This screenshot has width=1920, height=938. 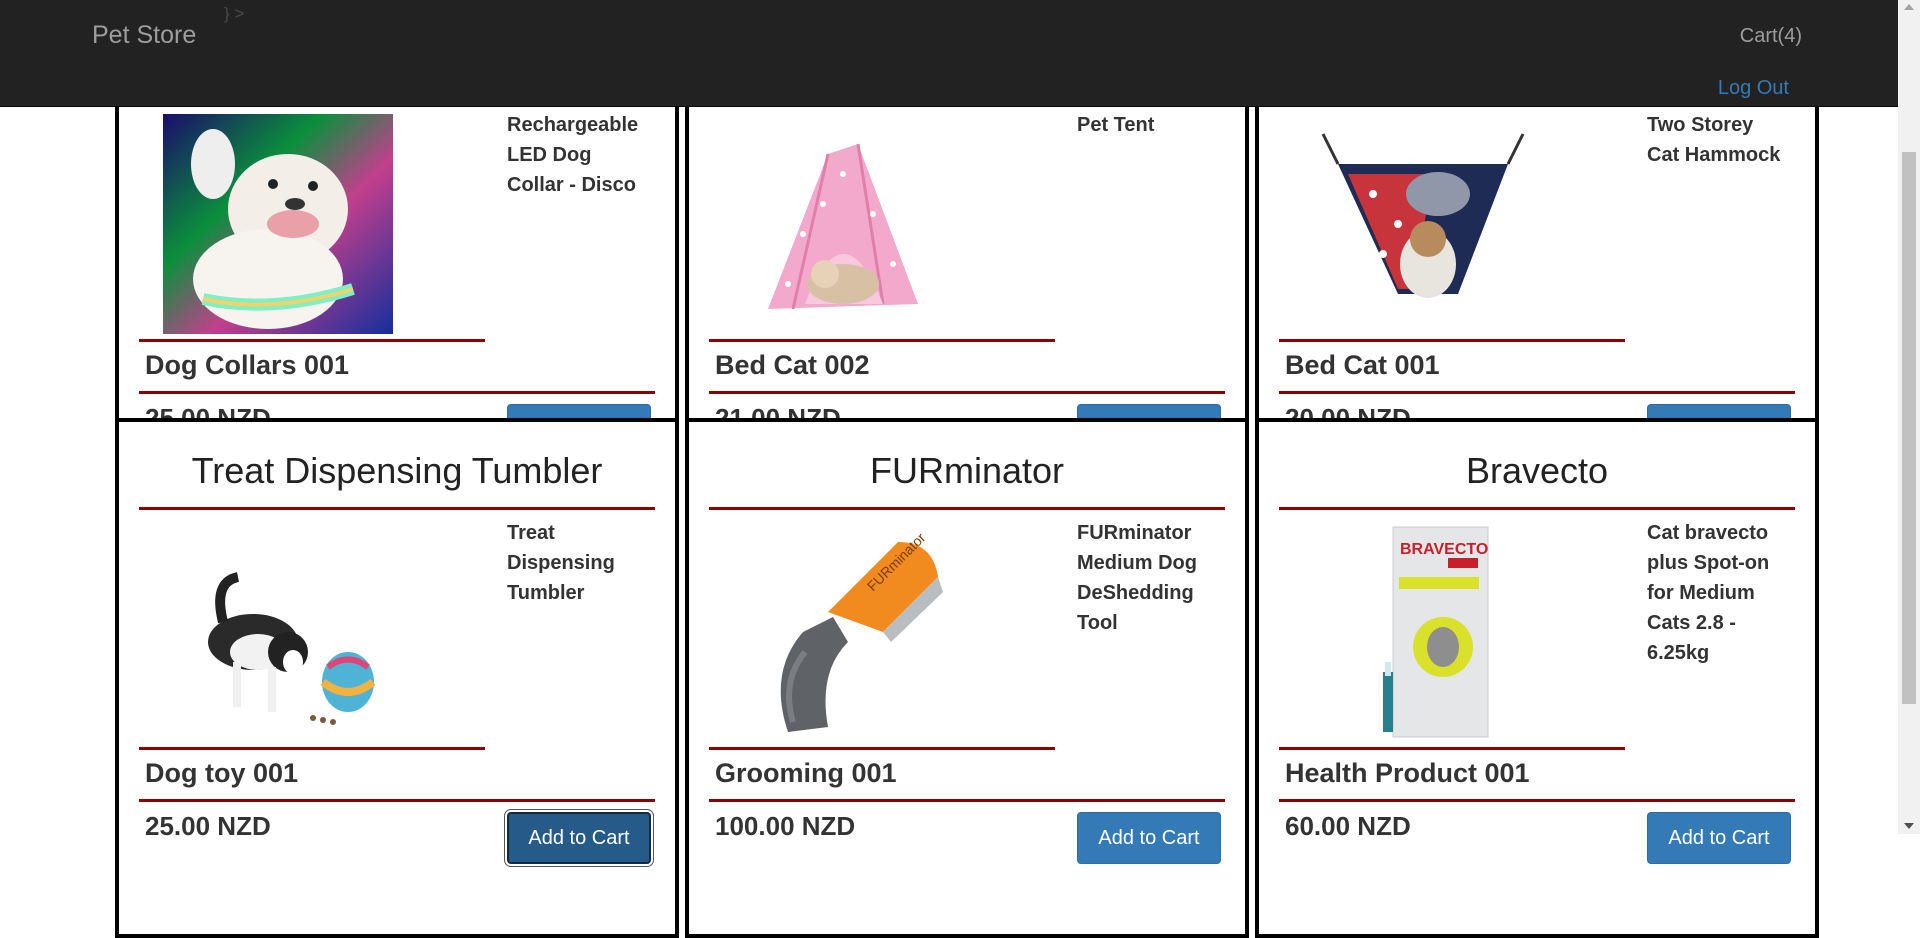 I want to click on product-price: 100.00 NZD, so click(x=785, y=826).